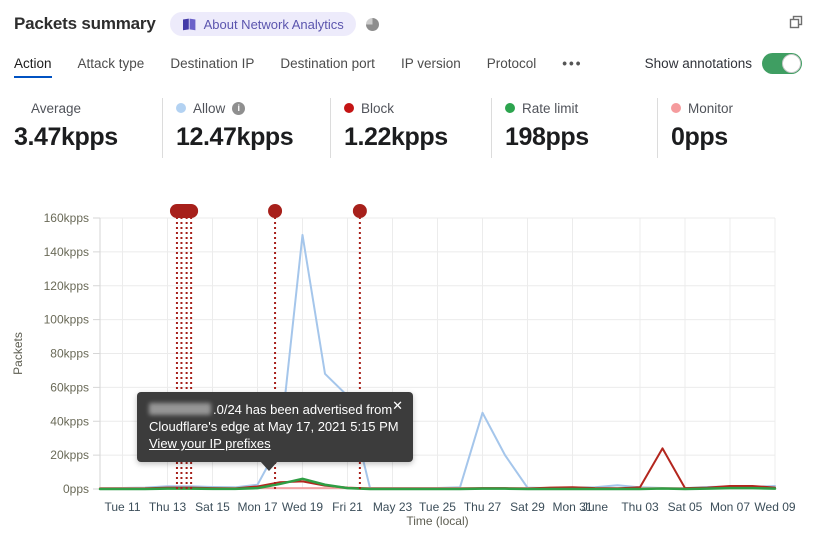 The width and height of the screenshot is (816, 545). Describe the element at coordinates (409, 24) in the screenshot. I see `panel-header: Packets summary About Network Analytics` at that location.